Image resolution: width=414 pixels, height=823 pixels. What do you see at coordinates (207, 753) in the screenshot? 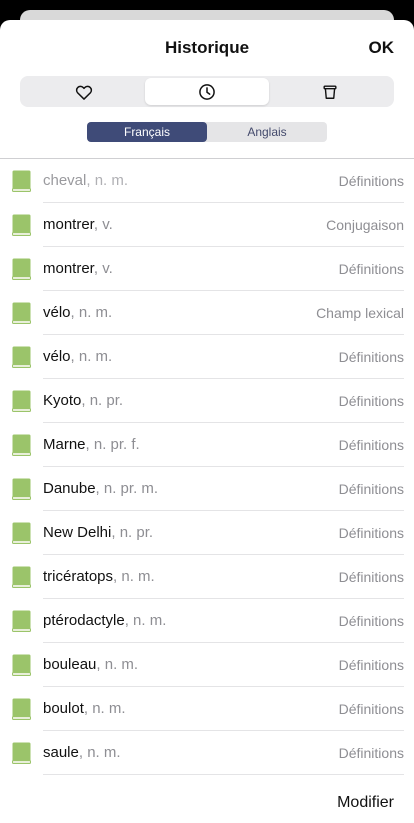
I see `history-row: saule, n. m. Définitions` at bounding box center [207, 753].